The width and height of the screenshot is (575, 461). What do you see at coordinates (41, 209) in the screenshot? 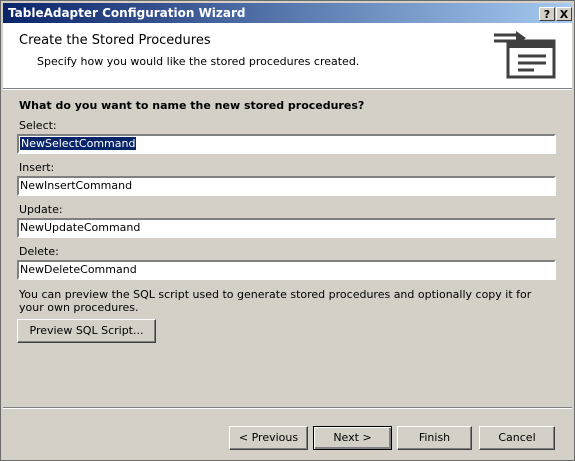
I see `update-label: Update:` at bounding box center [41, 209].